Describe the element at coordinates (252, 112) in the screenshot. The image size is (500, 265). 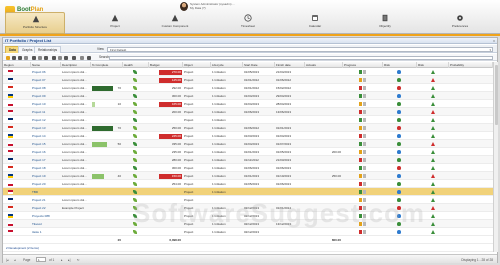
I see `start-date: 01/06/2013` at that location.